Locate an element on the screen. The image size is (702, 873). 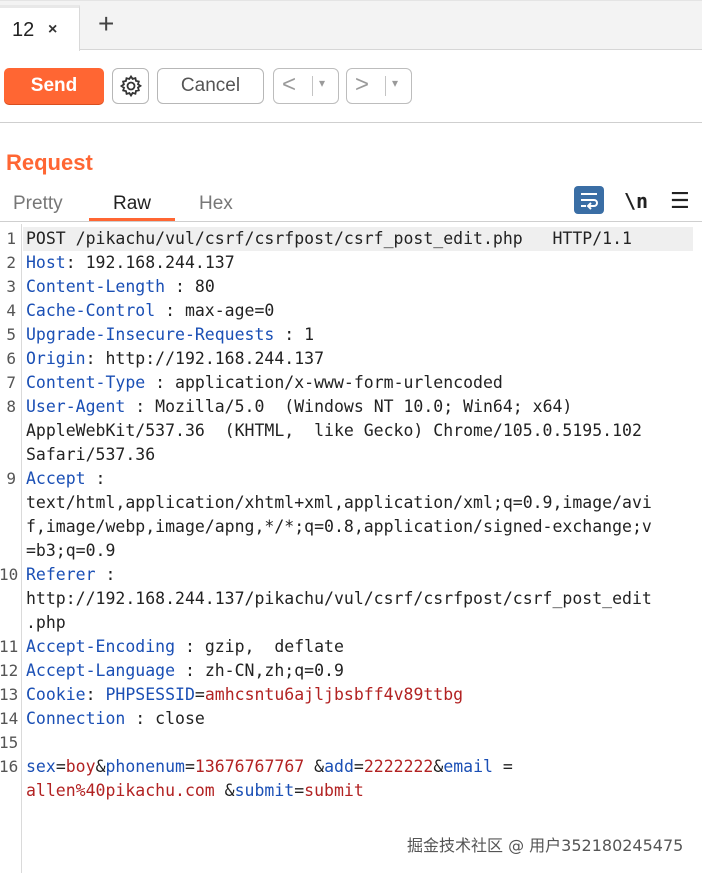
param-key: email is located at coordinates (468, 766).